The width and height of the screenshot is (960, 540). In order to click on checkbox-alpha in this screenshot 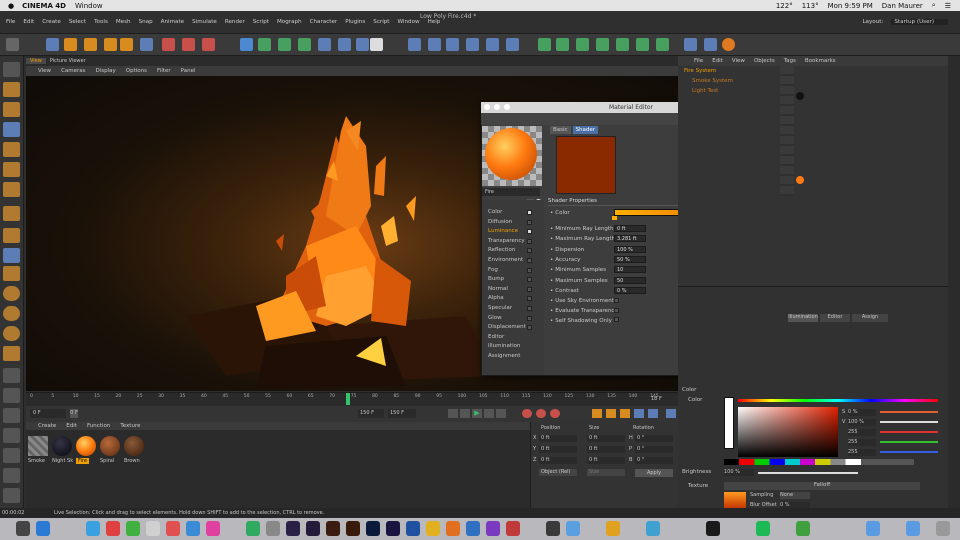, I will do `click(529, 299)`.